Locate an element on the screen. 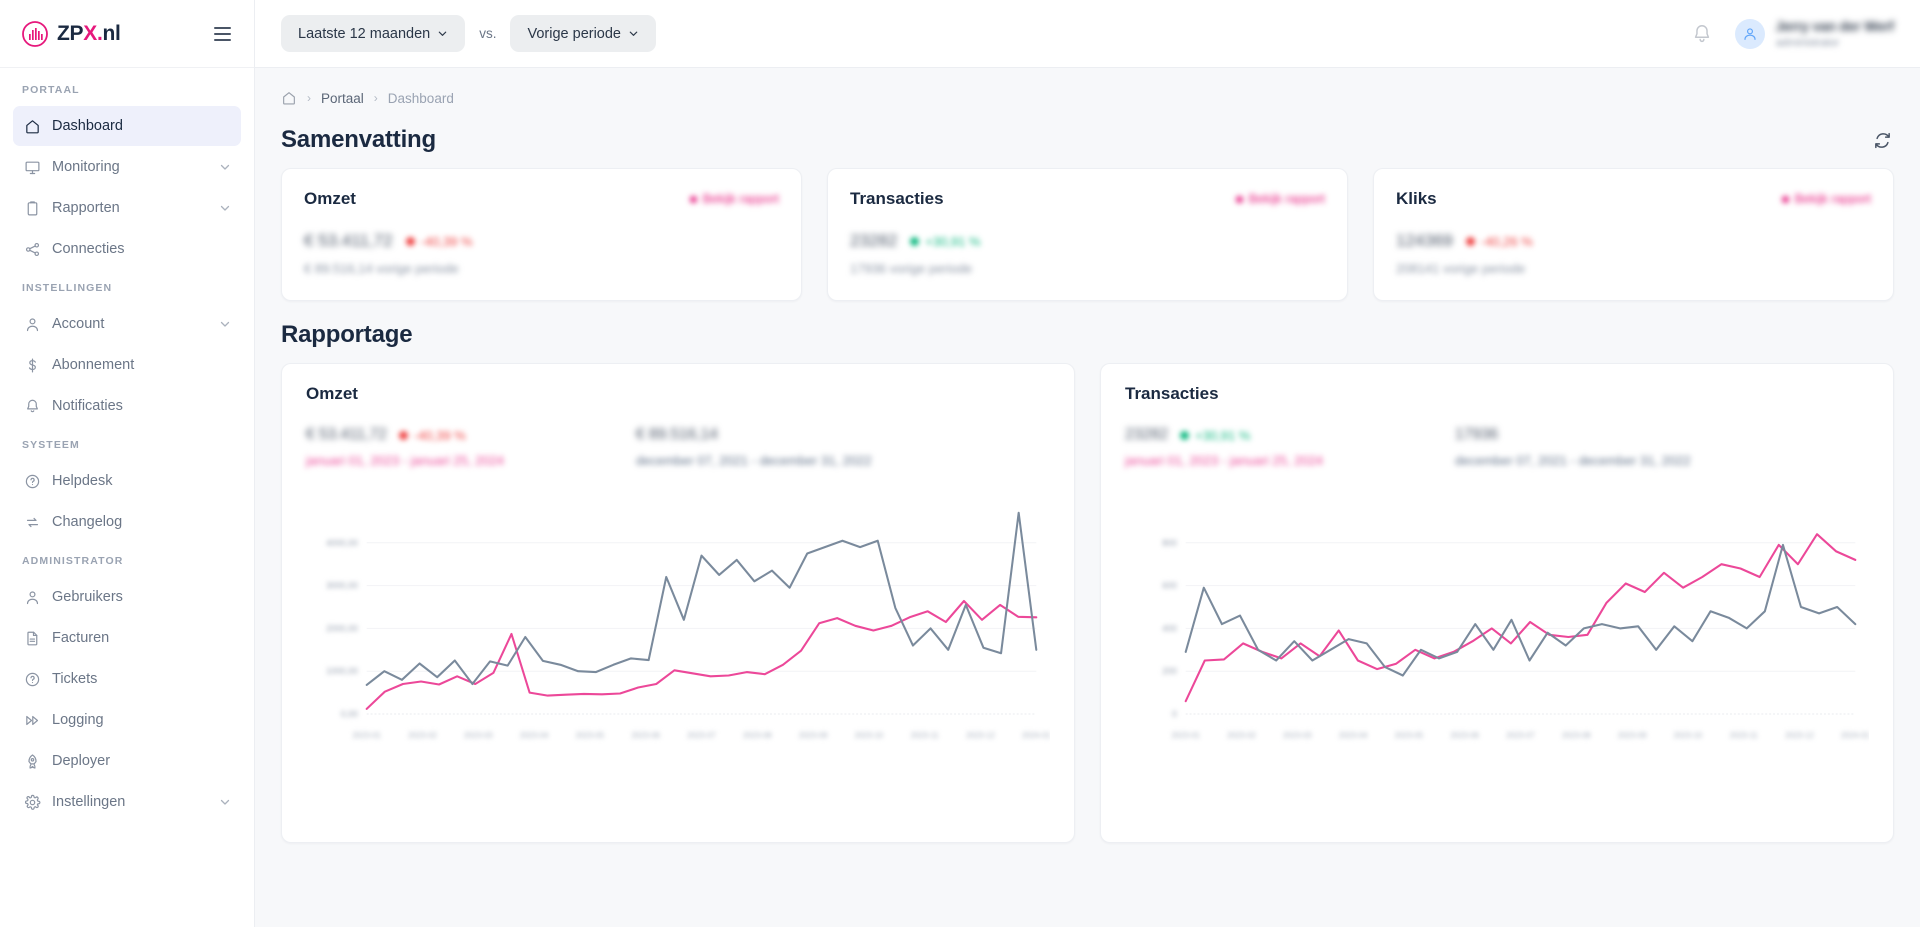 This screenshot has height=927, width=1920. svg-text: 4000,00 is located at coordinates (342, 543).